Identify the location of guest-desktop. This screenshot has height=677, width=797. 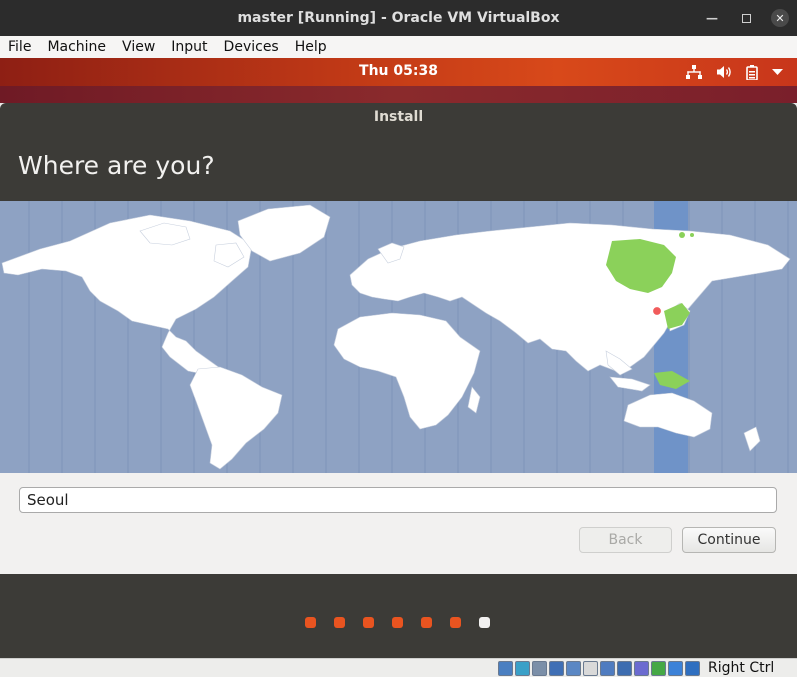
(398, 94).